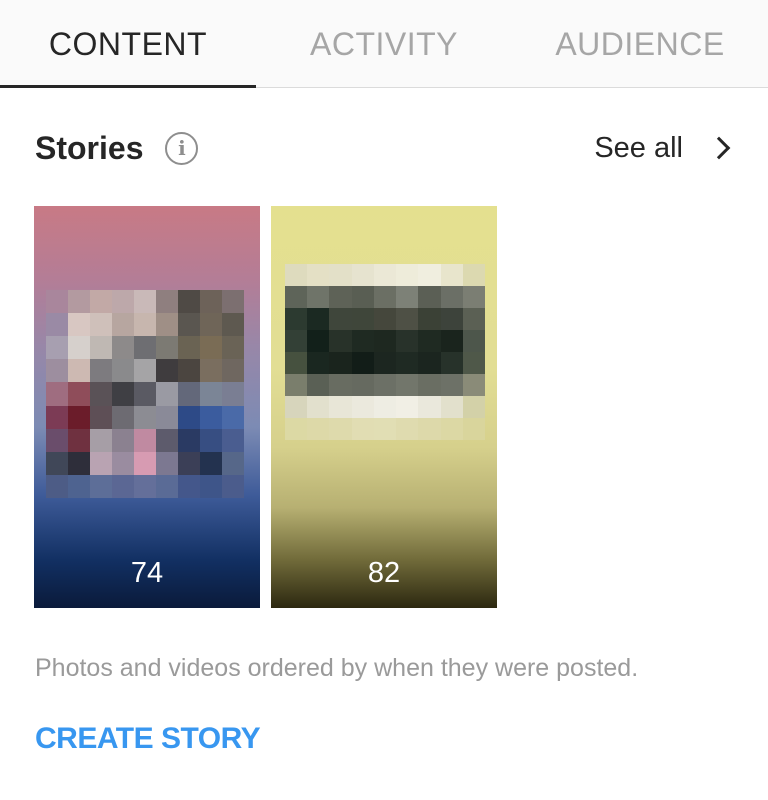 The height and width of the screenshot is (800, 768). What do you see at coordinates (182, 148) in the screenshot?
I see `info-icon: i` at bounding box center [182, 148].